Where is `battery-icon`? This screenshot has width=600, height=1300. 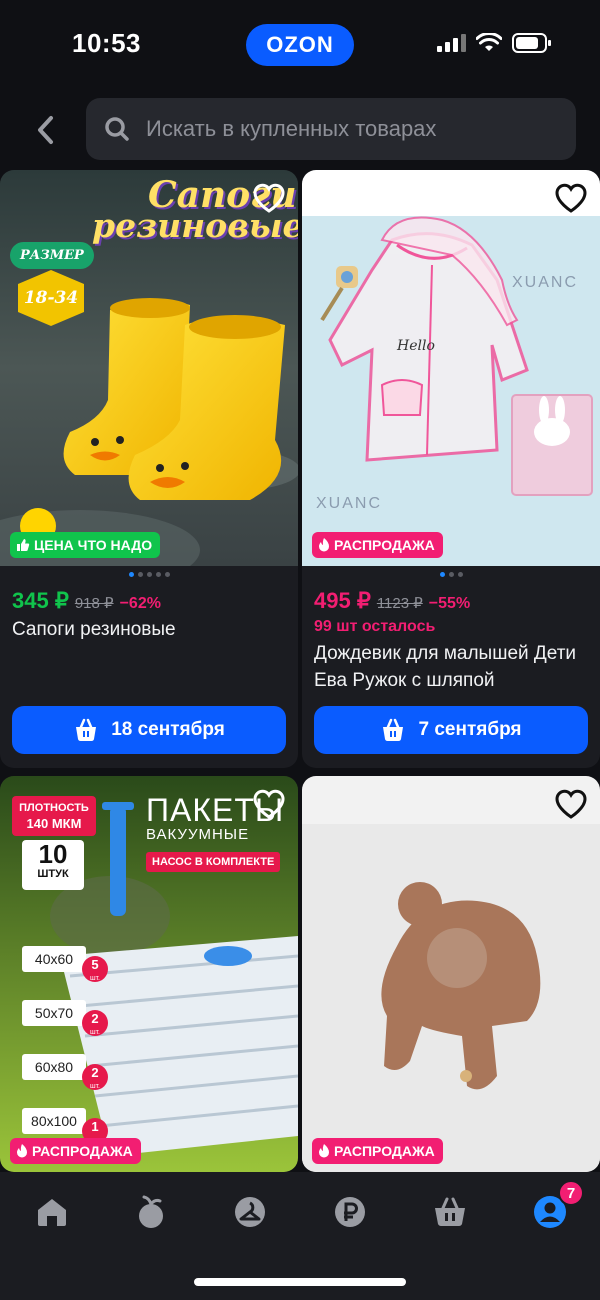
battery-icon is located at coordinates (531, 43).